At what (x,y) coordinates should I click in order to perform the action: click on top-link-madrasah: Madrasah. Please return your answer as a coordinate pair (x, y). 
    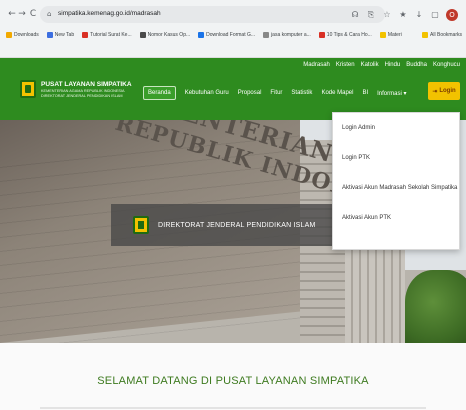
    Looking at the image, I should click on (316, 65).